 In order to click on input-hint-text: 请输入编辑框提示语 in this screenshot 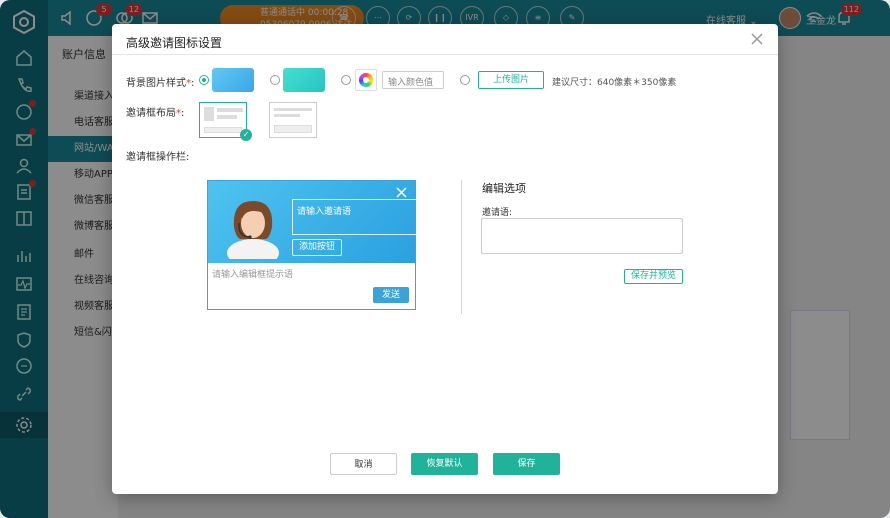, I will do `click(252, 273)`.